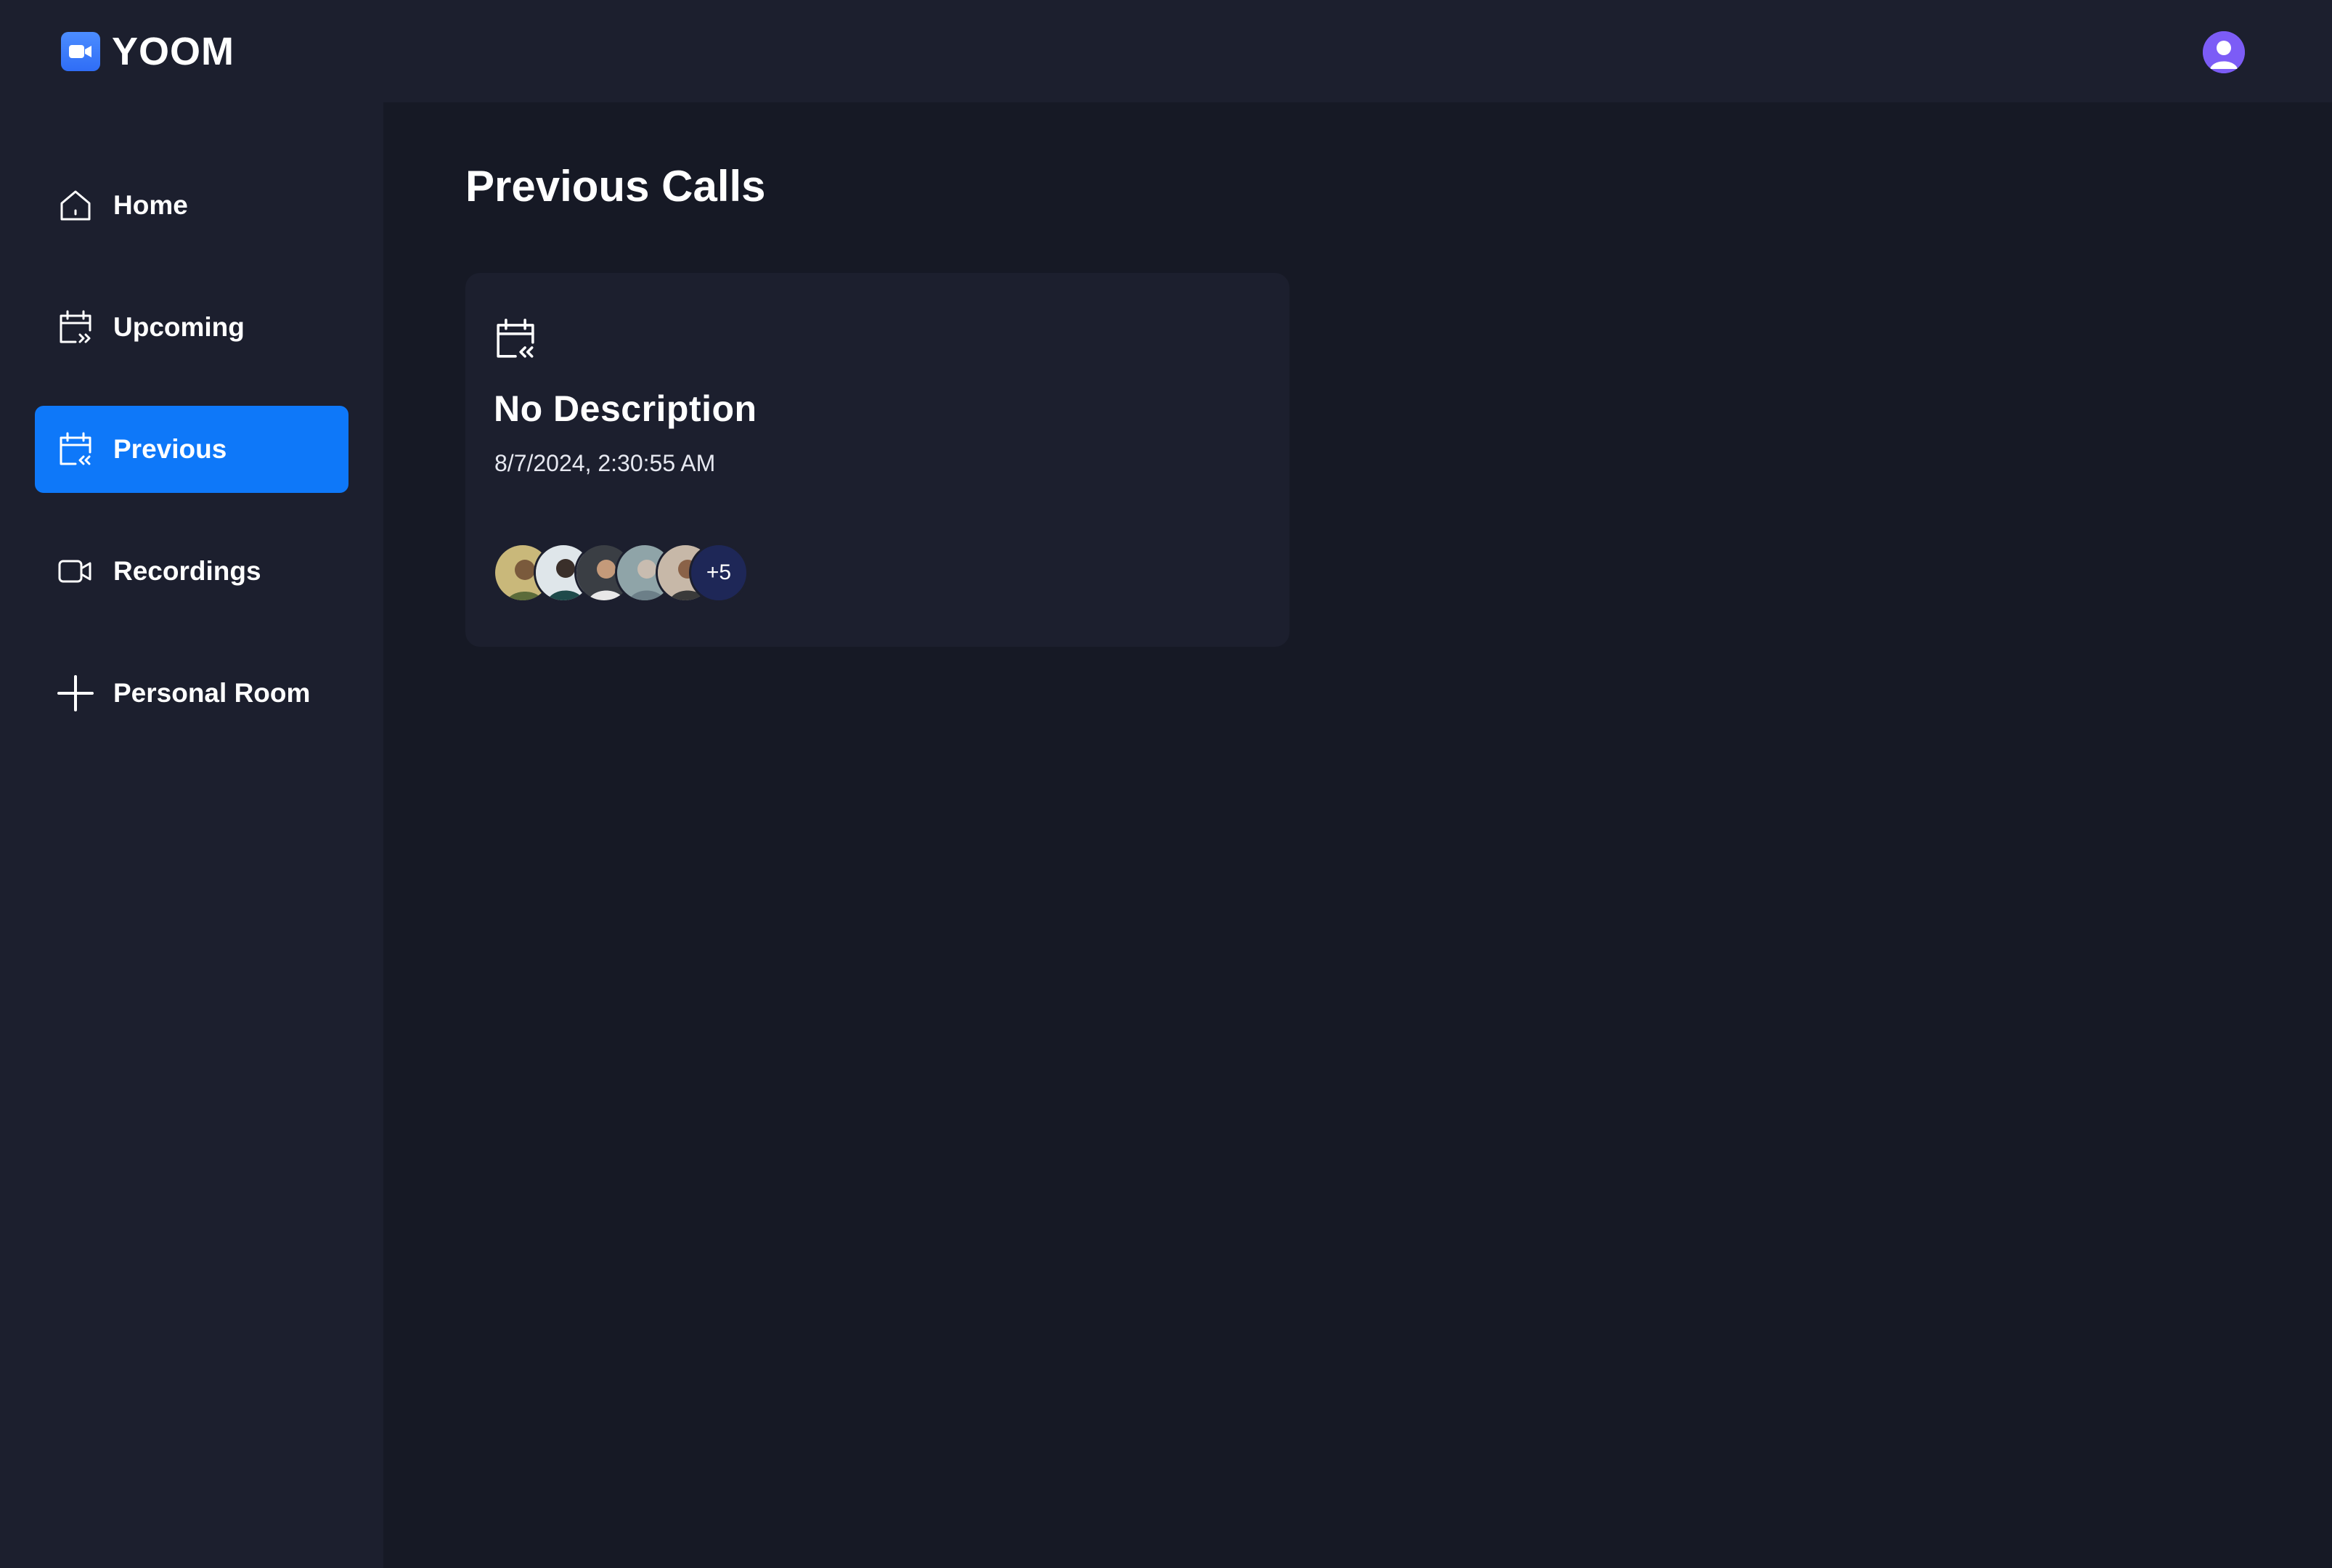 This screenshot has height=1568, width=2332. What do you see at coordinates (75, 328) in the screenshot?
I see `calendar-upcoming-icon` at bounding box center [75, 328].